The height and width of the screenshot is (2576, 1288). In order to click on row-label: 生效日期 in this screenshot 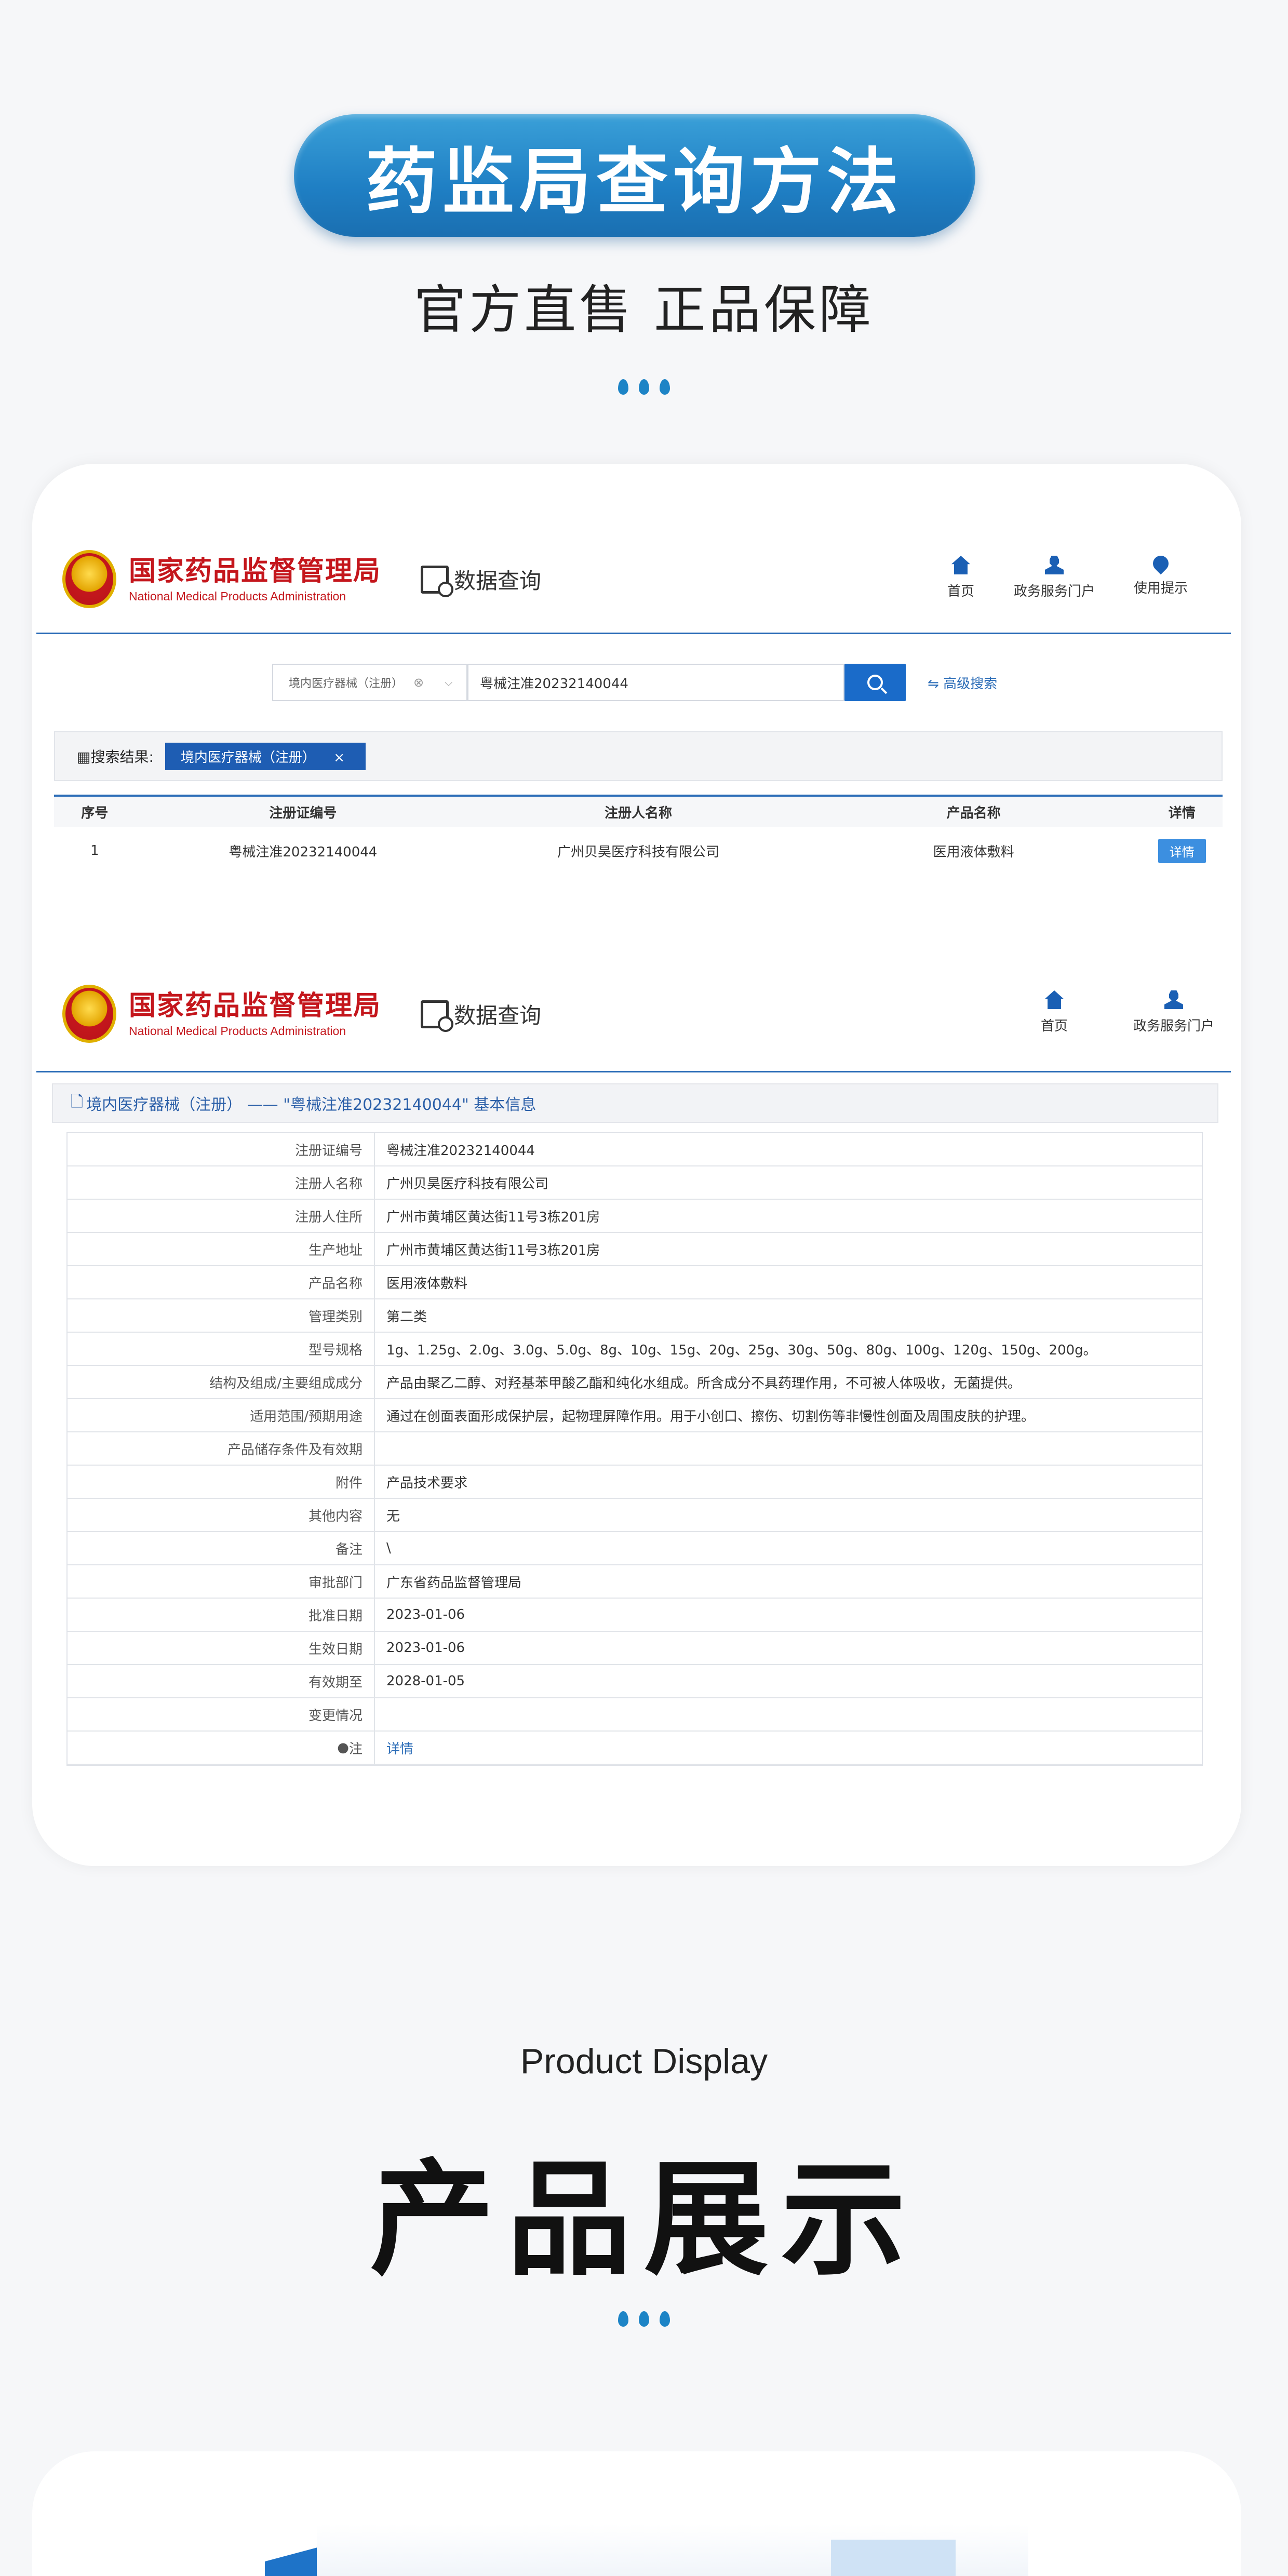, I will do `click(222, 1648)`.